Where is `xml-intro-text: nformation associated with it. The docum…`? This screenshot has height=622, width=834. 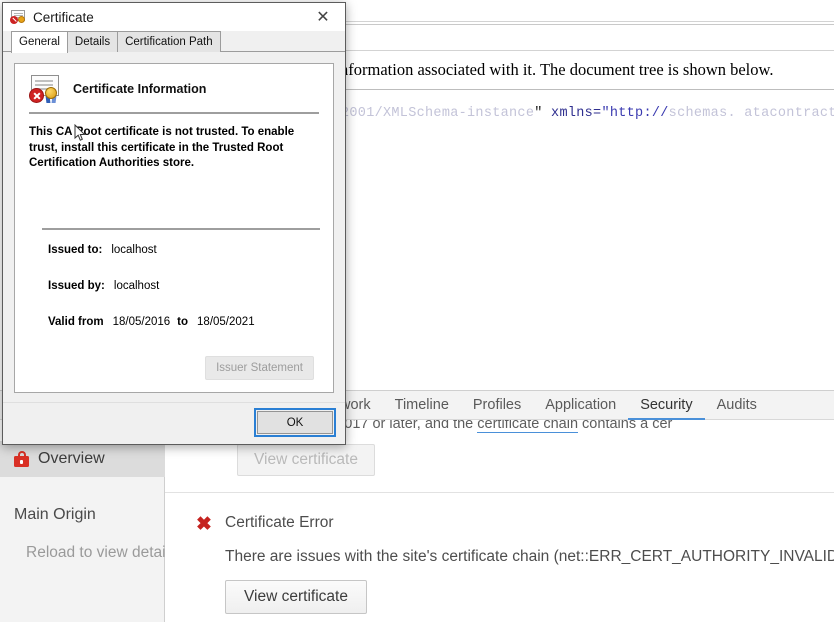 xml-intro-text: nformation associated with it. The docum… is located at coordinates (557, 69).